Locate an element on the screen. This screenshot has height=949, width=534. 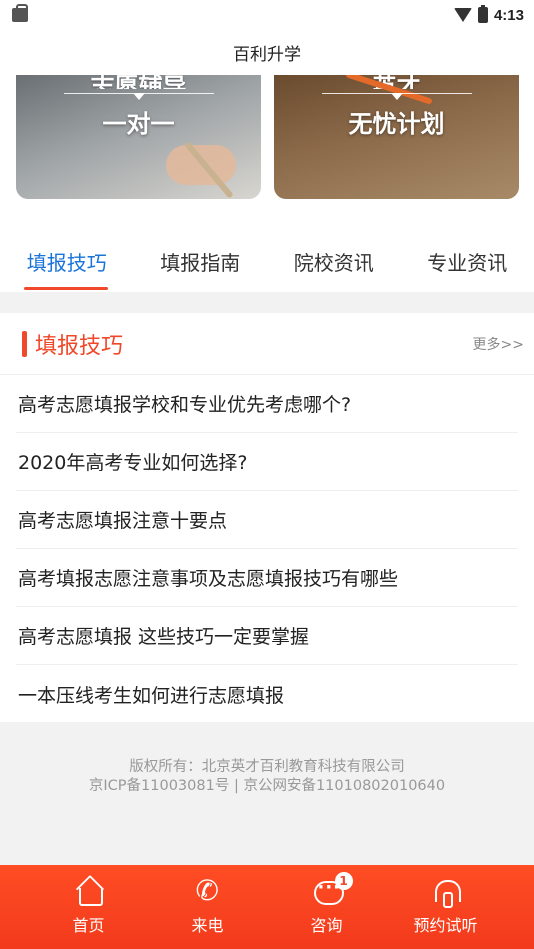
tab-label: 填报指南 is located at coordinates (200, 263).